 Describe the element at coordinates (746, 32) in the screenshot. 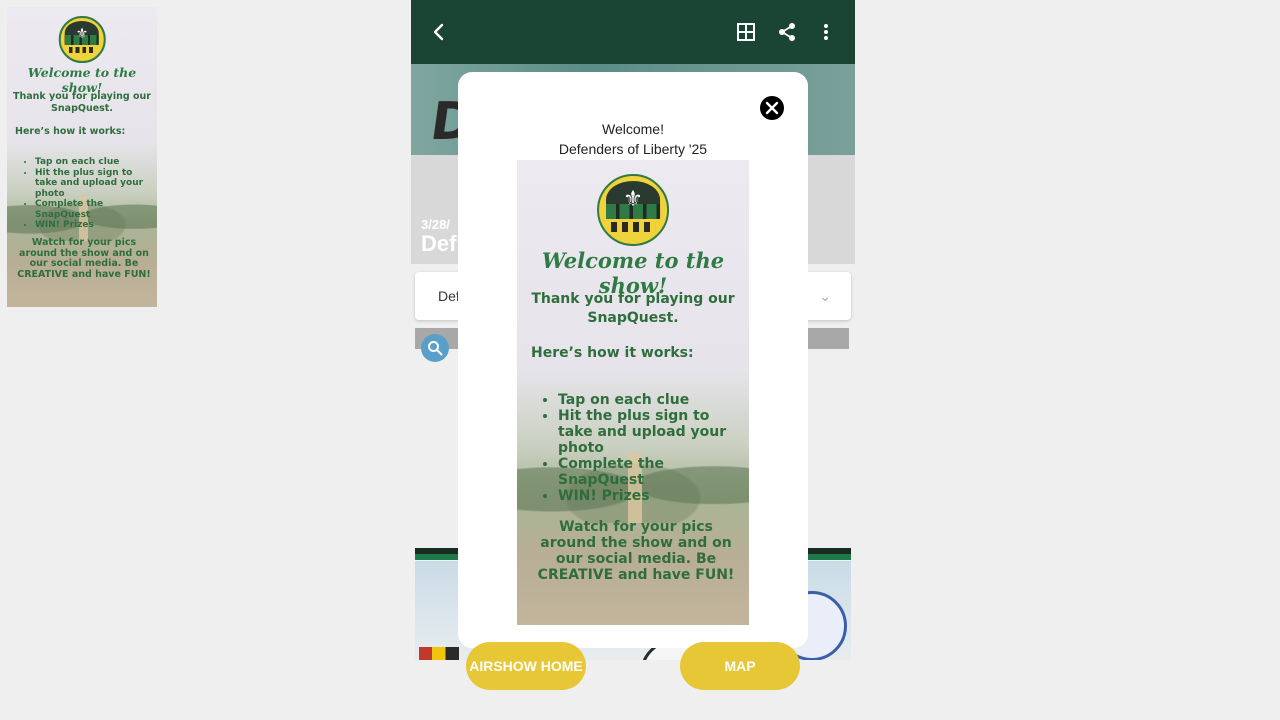

I see `grid-icon` at that location.